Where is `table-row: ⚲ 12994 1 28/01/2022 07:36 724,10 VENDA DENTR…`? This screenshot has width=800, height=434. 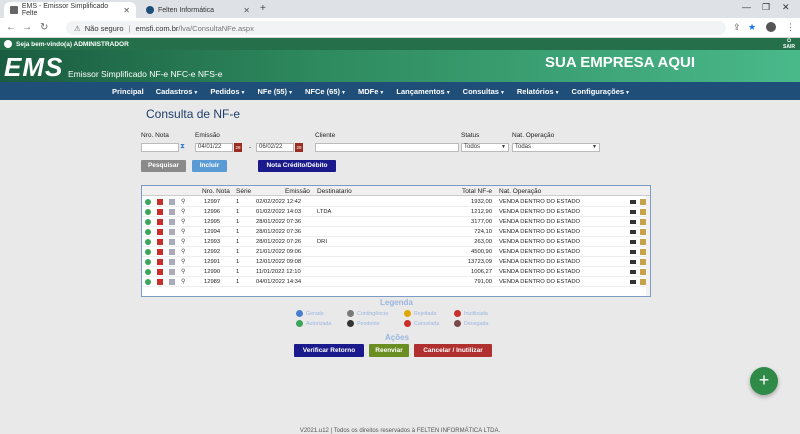 table-row: ⚲ 12994 1 28/01/2022 07:36 724,10 VENDA DENTR… is located at coordinates (396, 232).